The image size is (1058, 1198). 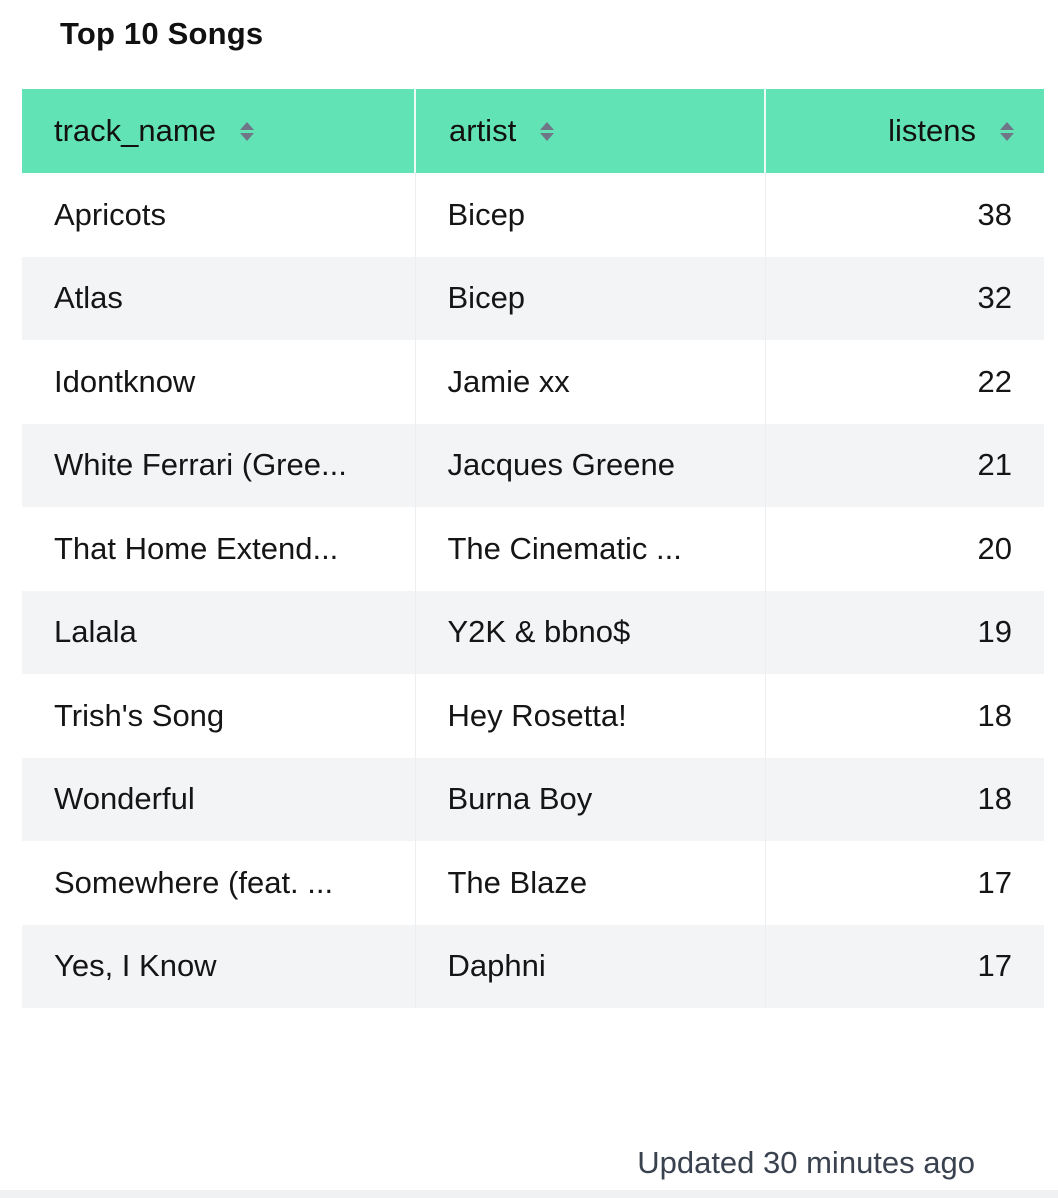 What do you see at coordinates (483, 130) in the screenshot?
I see `column-label: artist` at bounding box center [483, 130].